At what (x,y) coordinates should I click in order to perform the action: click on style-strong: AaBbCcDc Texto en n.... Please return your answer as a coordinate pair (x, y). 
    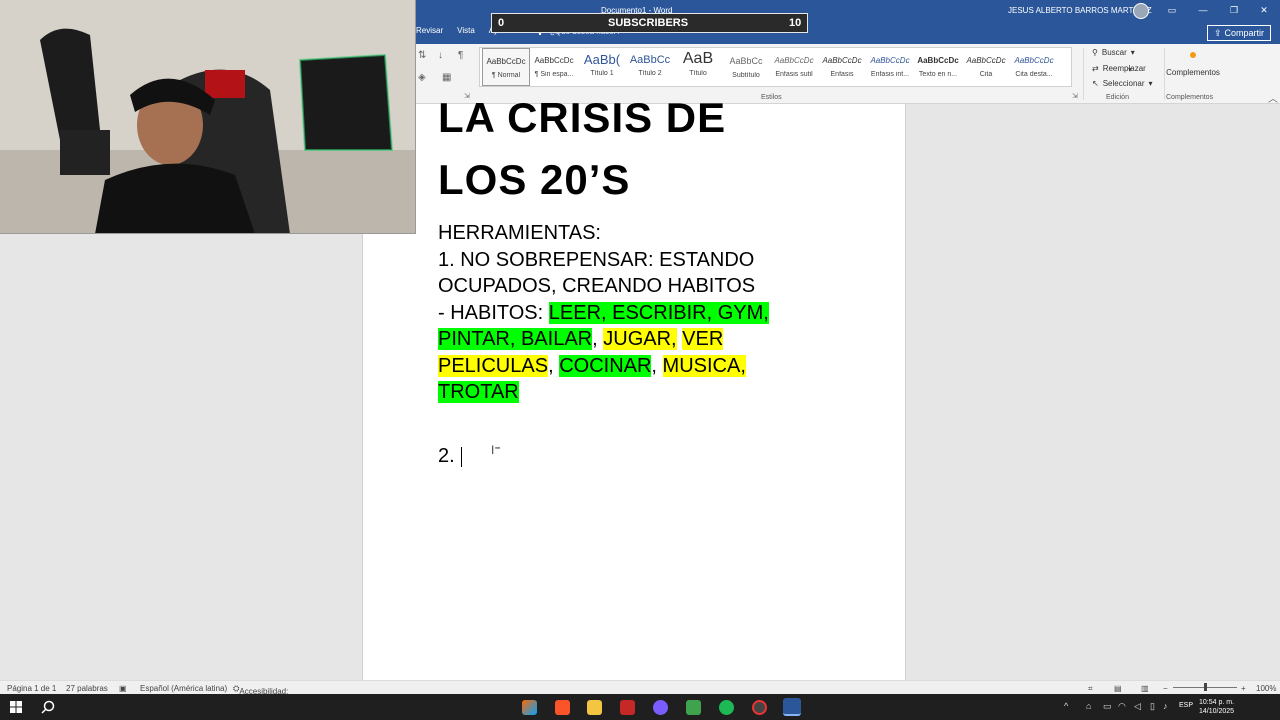
    Looking at the image, I should click on (938, 67).